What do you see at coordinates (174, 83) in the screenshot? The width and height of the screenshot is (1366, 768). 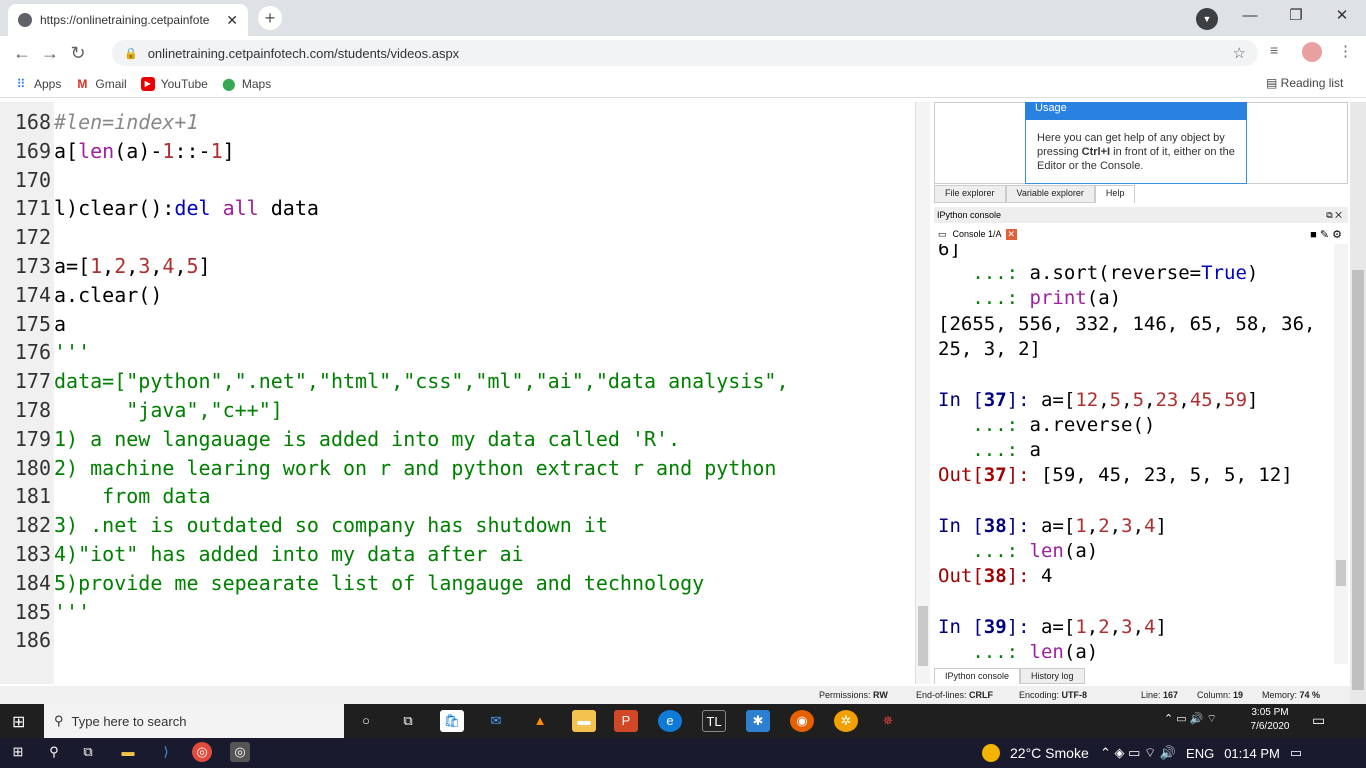 I see `bookmark-youtube: ▶ YouTube` at bounding box center [174, 83].